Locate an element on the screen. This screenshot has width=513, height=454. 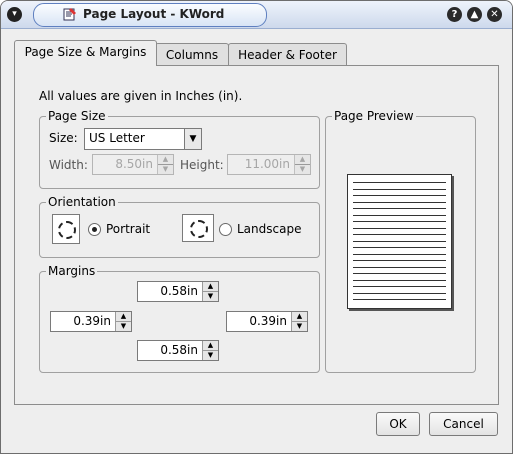
width-stepper: ▲ ▼ is located at coordinates (165, 164).